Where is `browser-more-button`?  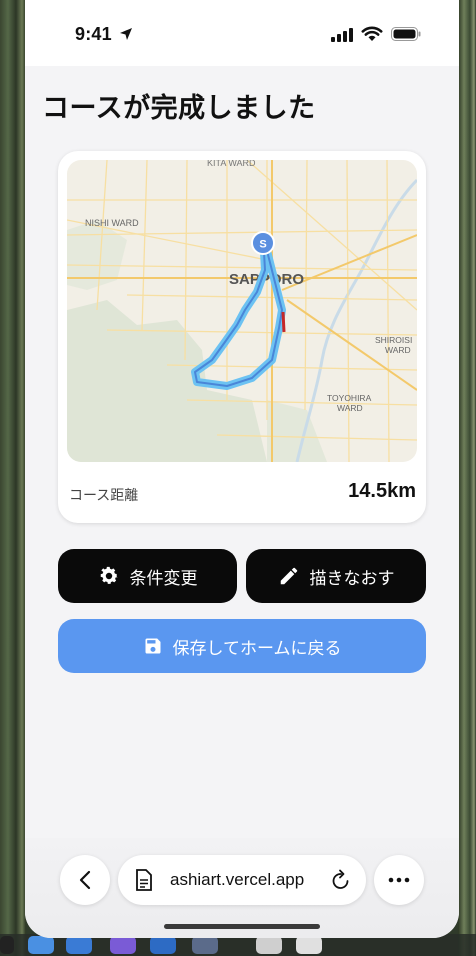
browser-more-button is located at coordinates (399, 880).